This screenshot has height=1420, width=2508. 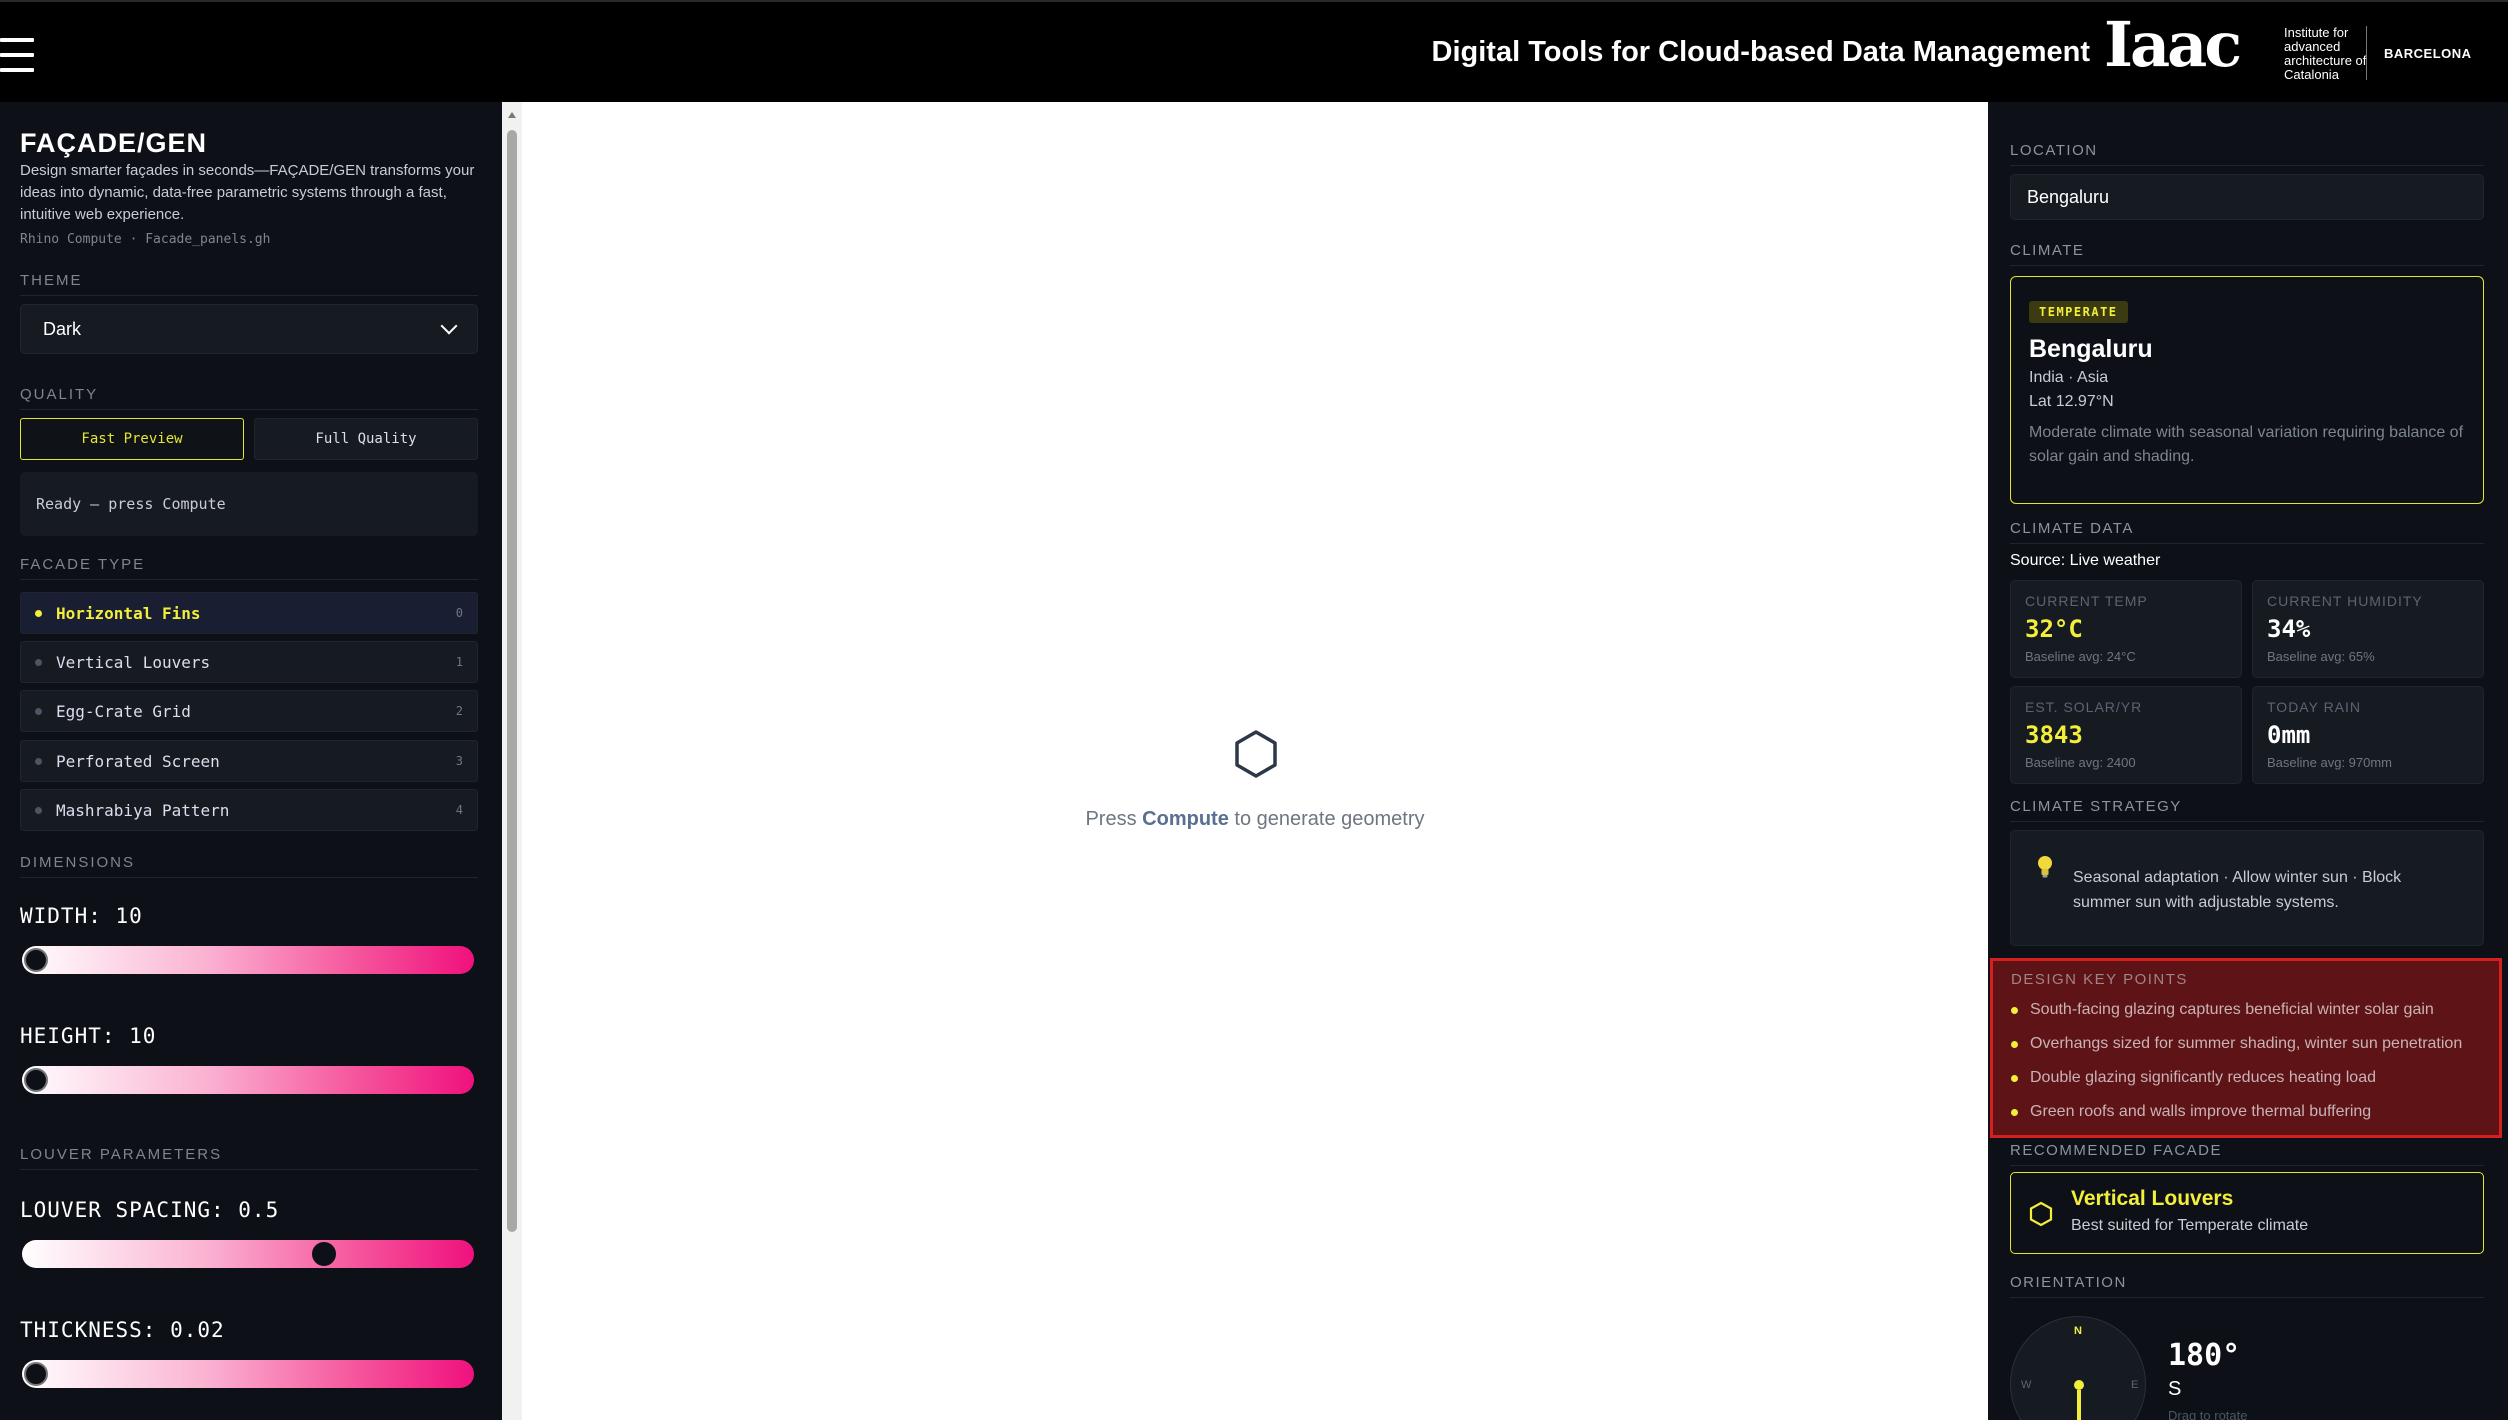 I want to click on fast-preview-button: Fast Preview, so click(x=132, y=439).